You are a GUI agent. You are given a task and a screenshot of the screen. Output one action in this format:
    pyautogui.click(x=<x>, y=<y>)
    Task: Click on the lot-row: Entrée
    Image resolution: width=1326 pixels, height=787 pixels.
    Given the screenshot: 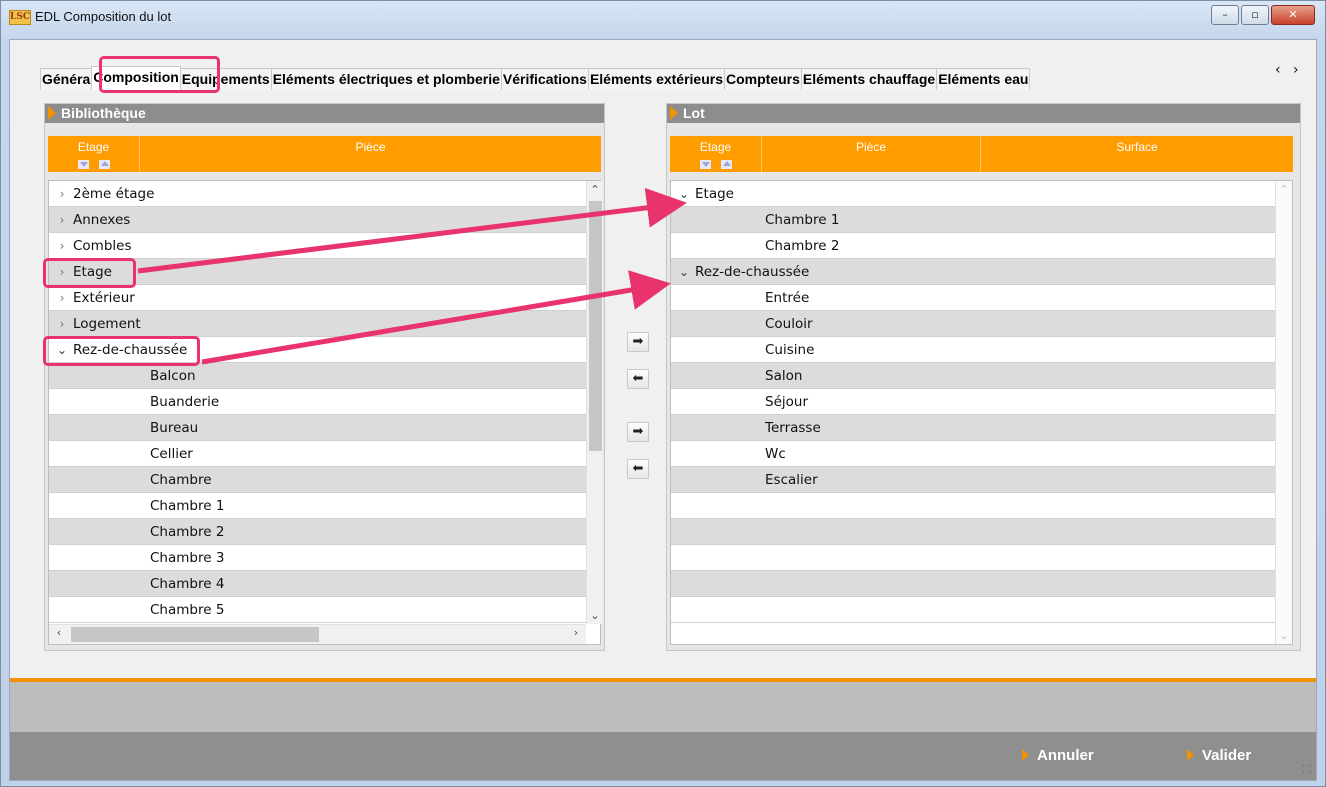 What is the action you would take?
    pyautogui.click(x=981, y=298)
    